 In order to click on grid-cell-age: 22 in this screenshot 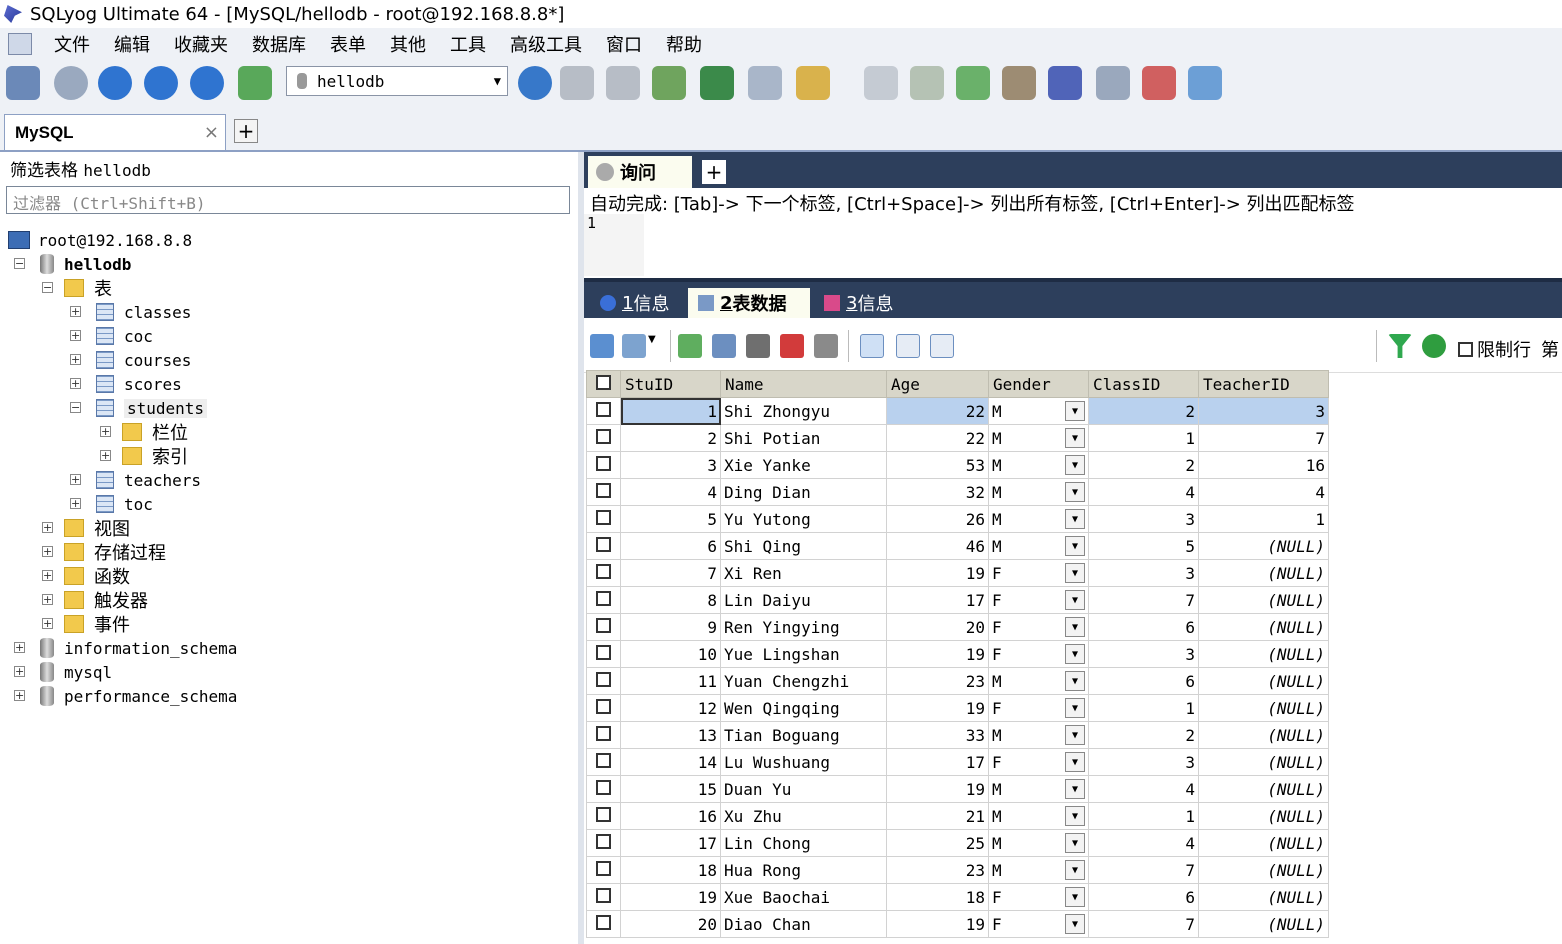, I will do `click(937, 411)`.